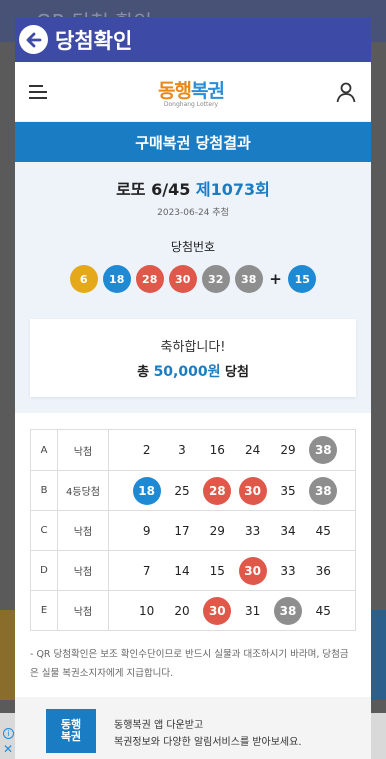 The width and height of the screenshot is (386, 759). What do you see at coordinates (146, 490) in the screenshot?
I see `ticket-number: 18` at bounding box center [146, 490].